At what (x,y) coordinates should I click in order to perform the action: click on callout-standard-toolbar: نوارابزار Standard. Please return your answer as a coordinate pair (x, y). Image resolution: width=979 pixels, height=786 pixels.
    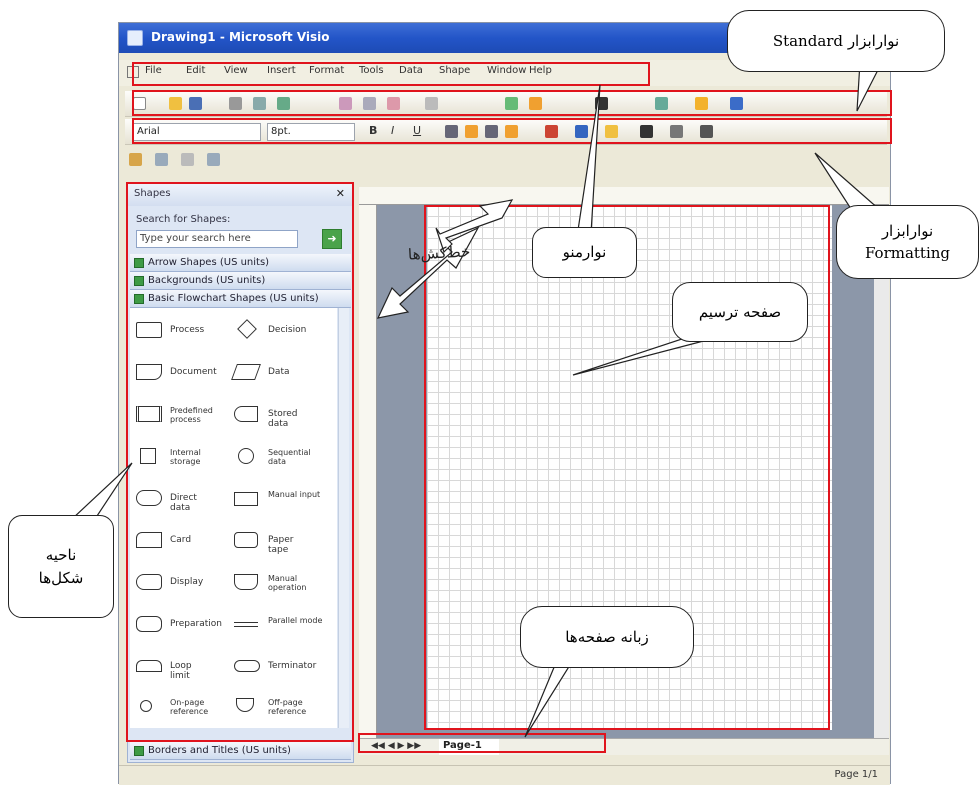
    Looking at the image, I should click on (836, 41).